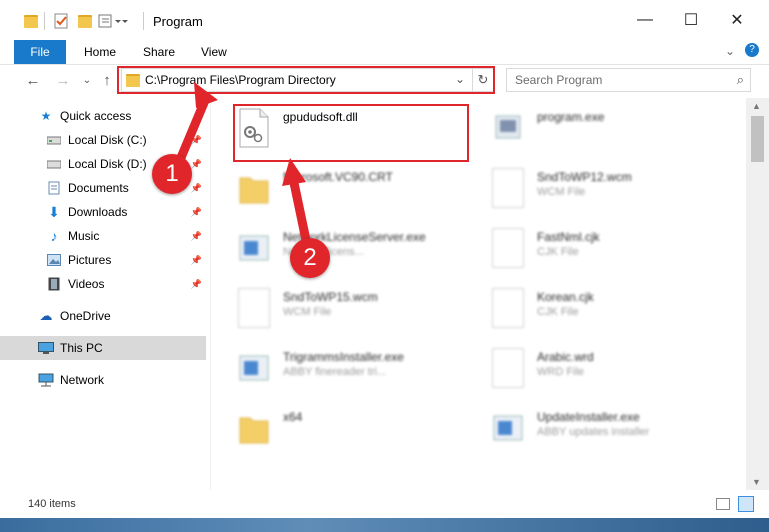  Describe the element at coordinates (310, 258) in the screenshot. I see `step-2-badge: 2` at that location.